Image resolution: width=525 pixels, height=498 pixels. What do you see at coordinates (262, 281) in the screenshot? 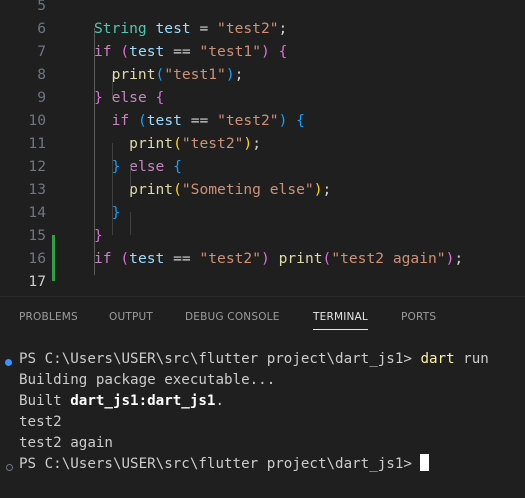
I see `code-line: 17` at bounding box center [262, 281].